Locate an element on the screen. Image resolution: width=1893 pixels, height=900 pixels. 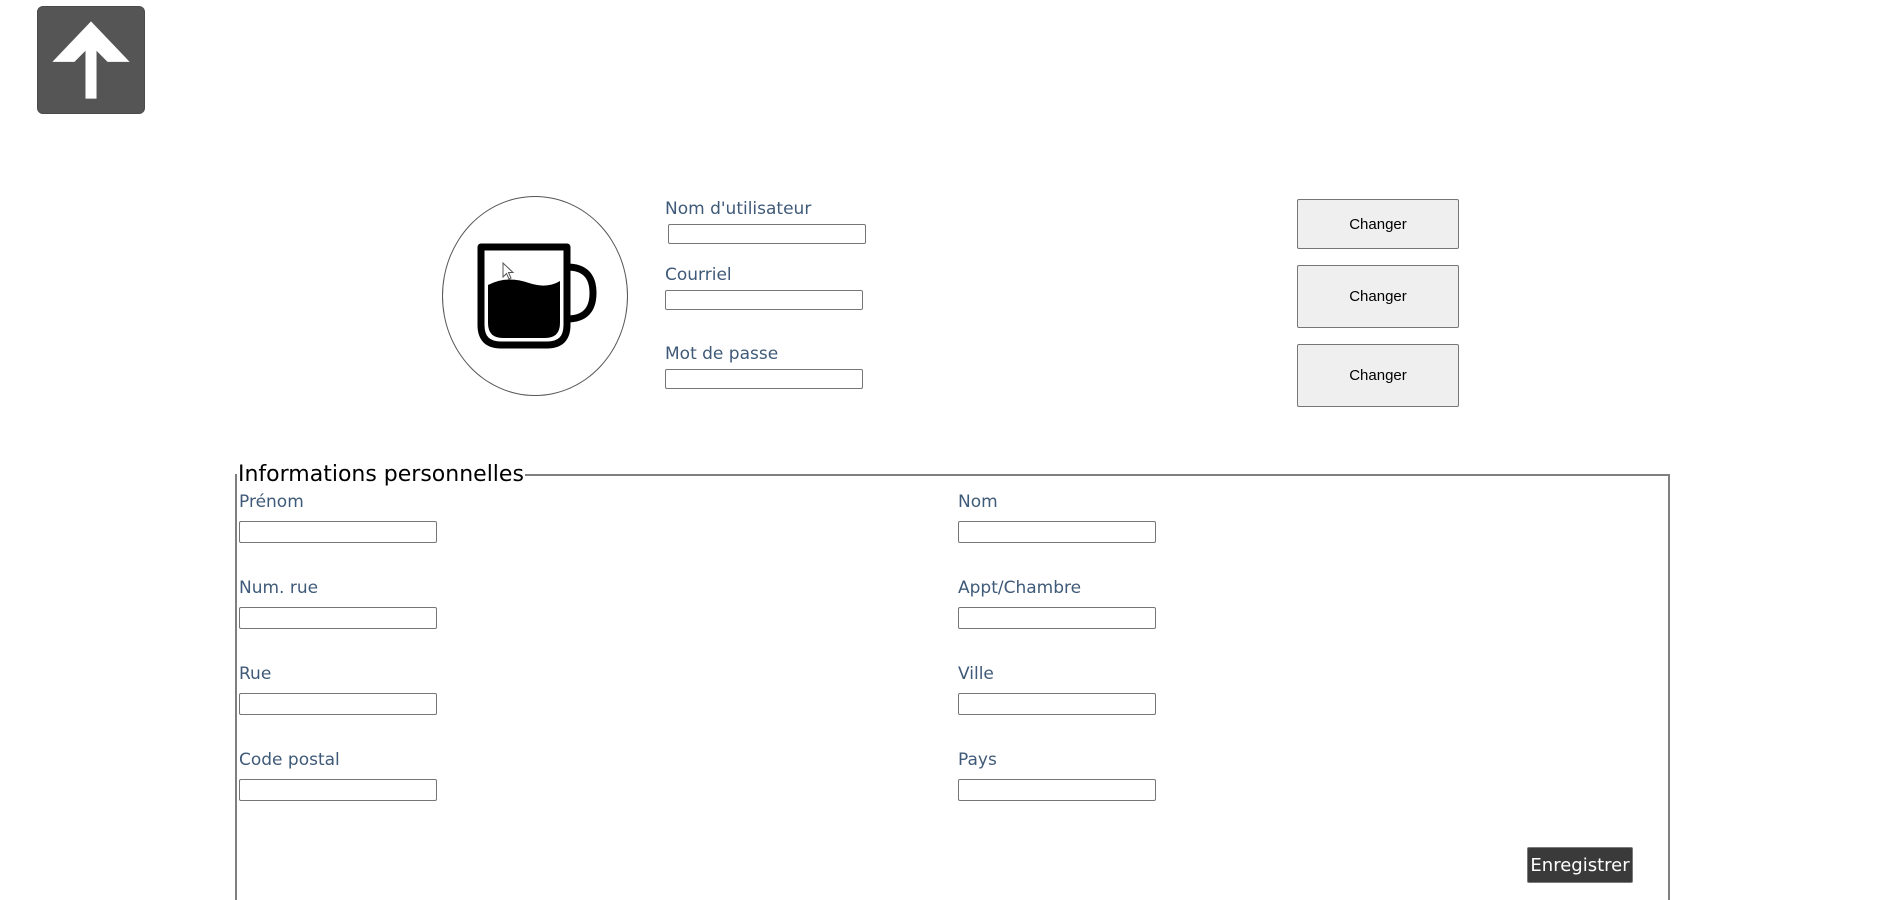
username-label: Nom d'utilisateur is located at coordinates (738, 209).